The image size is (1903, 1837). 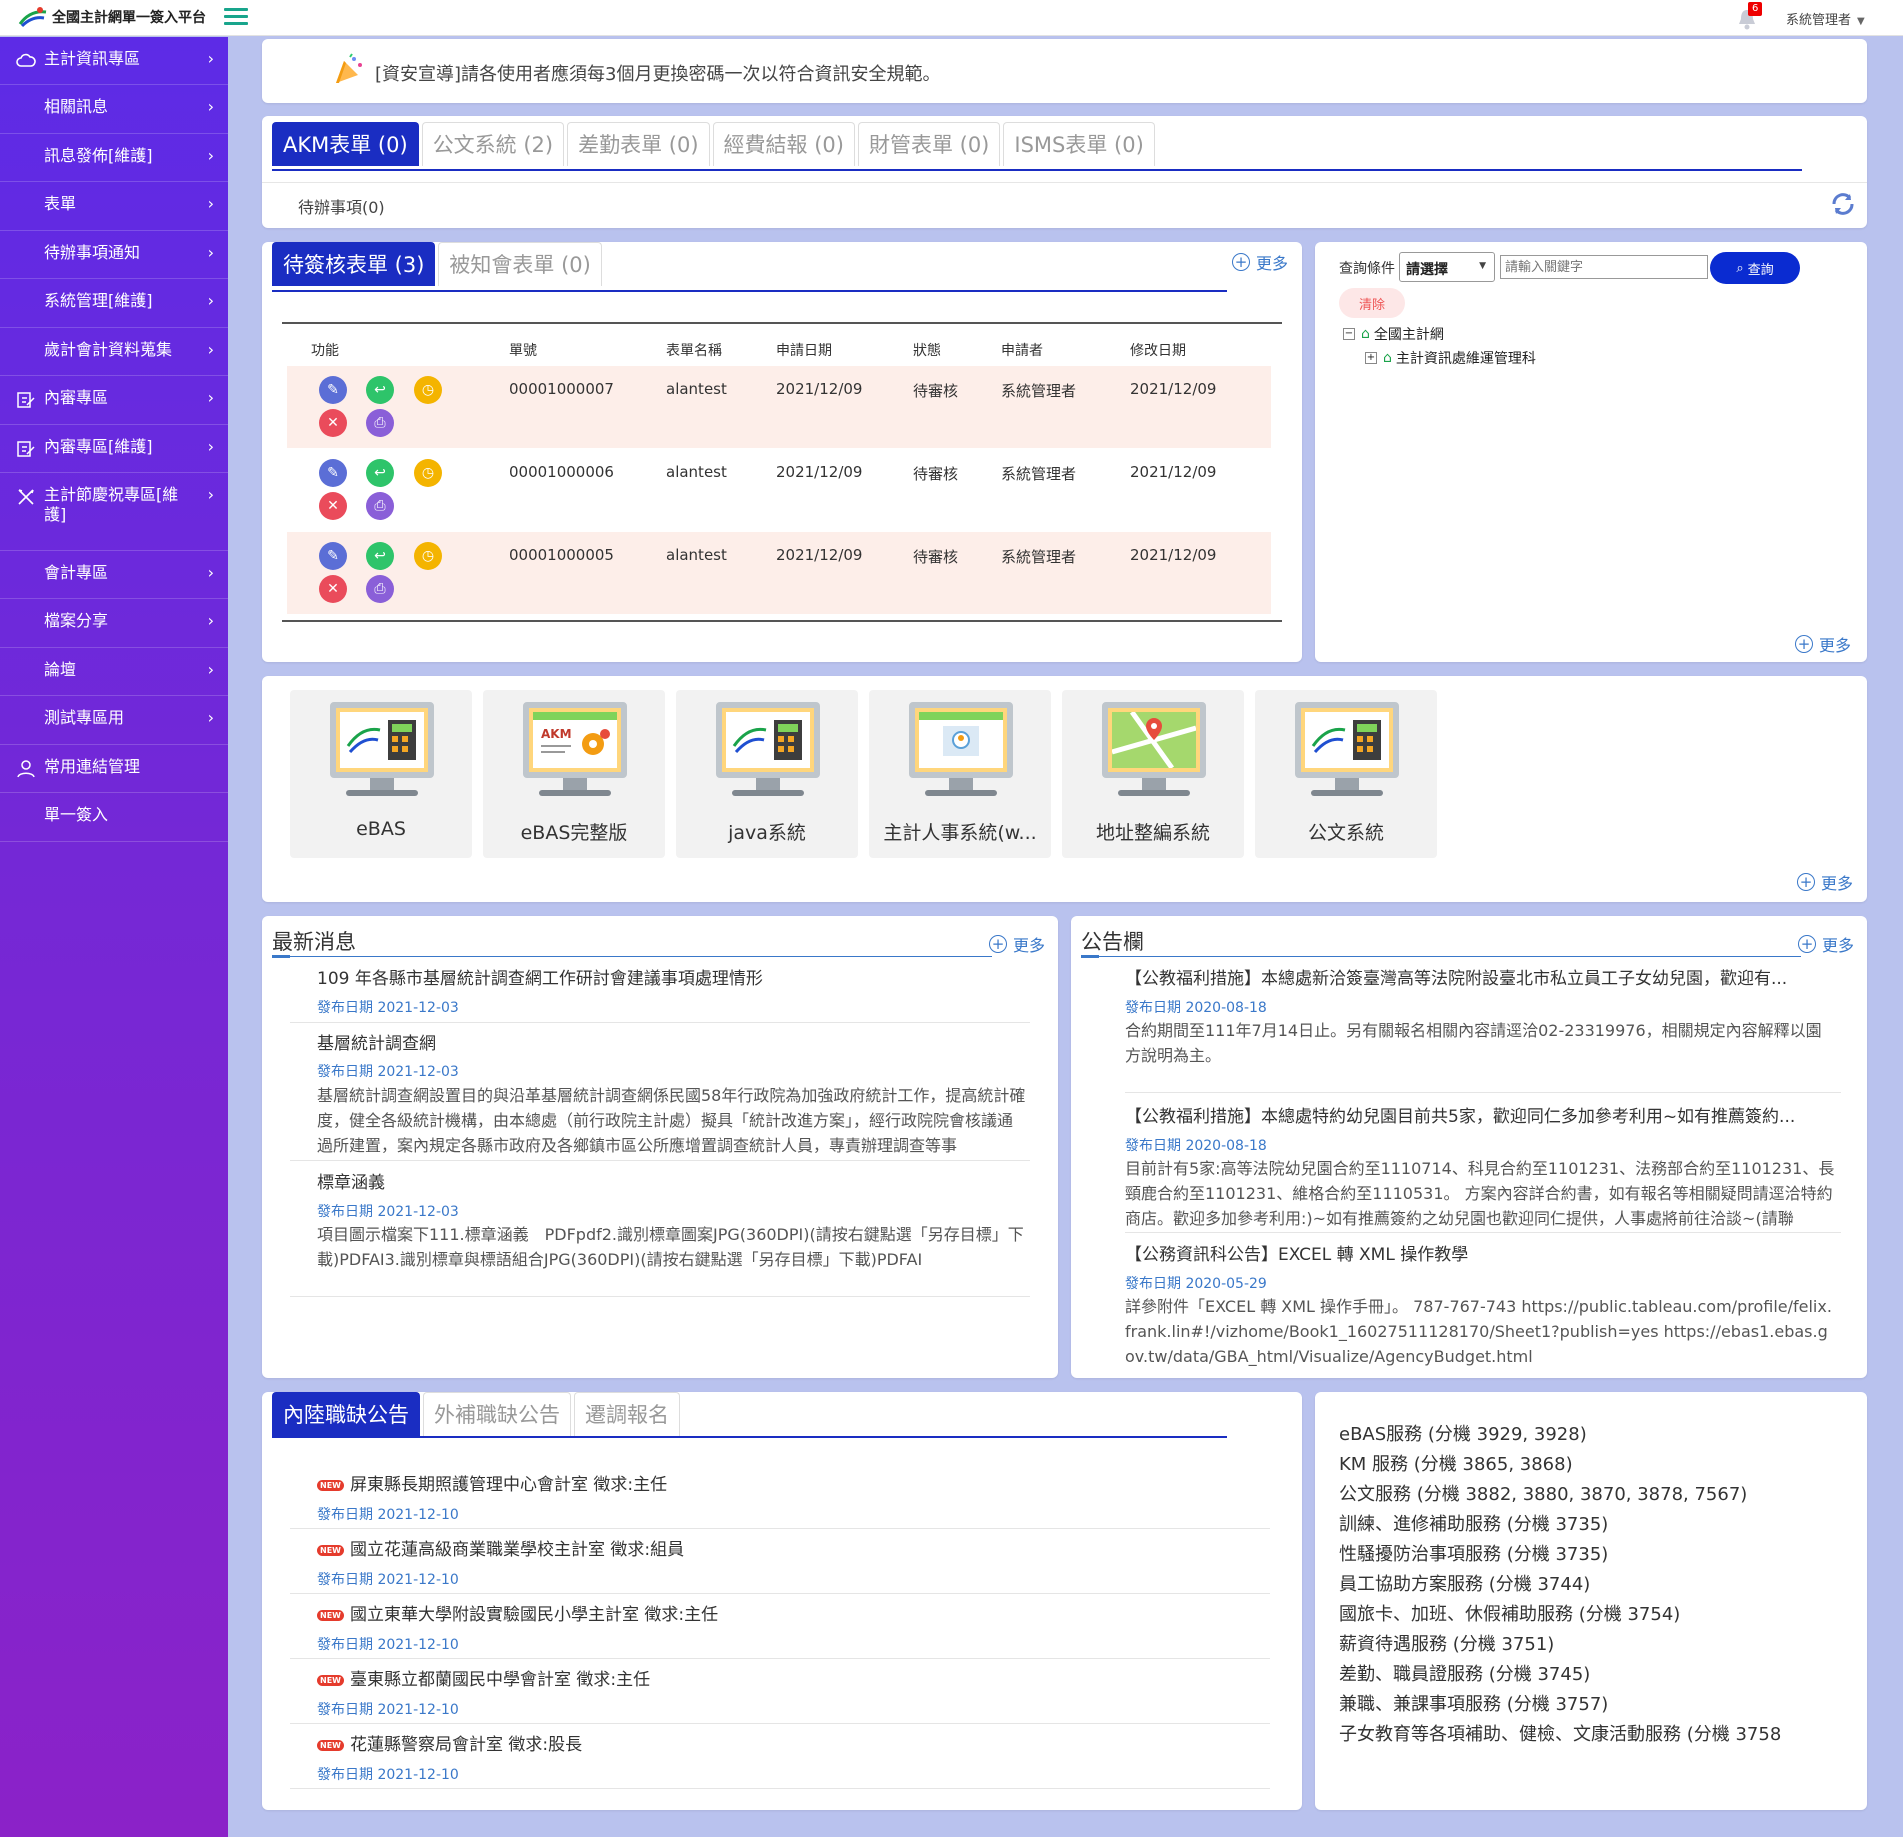 What do you see at coordinates (483, 1677) in the screenshot?
I see `job-item-title: NEW 臺東縣立都蘭國民中學會計室 徵求:主任` at bounding box center [483, 1677].